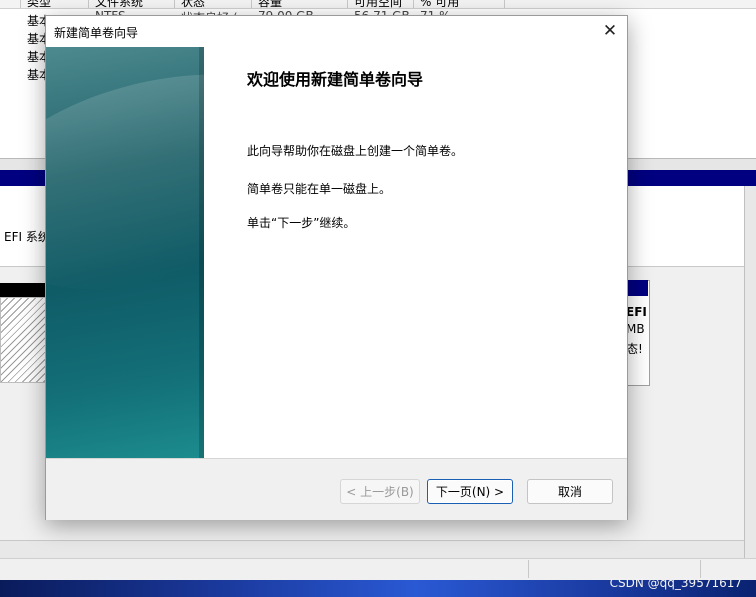 The width and height of the screenshot is (756, 597). Describe the element at coordinates (528, 569) in the screenshot. I see `status-divider` at that location.